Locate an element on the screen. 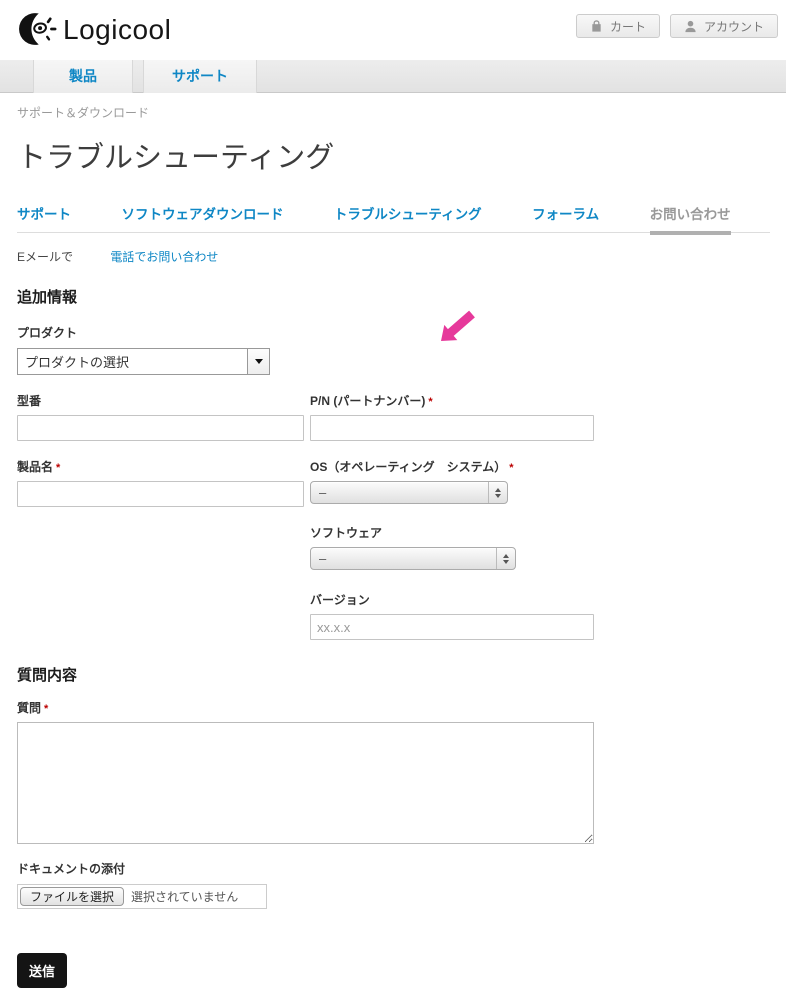 This screenshot has height=1002, width=786. model-label: 型番 is located at coordinates (29, 401).